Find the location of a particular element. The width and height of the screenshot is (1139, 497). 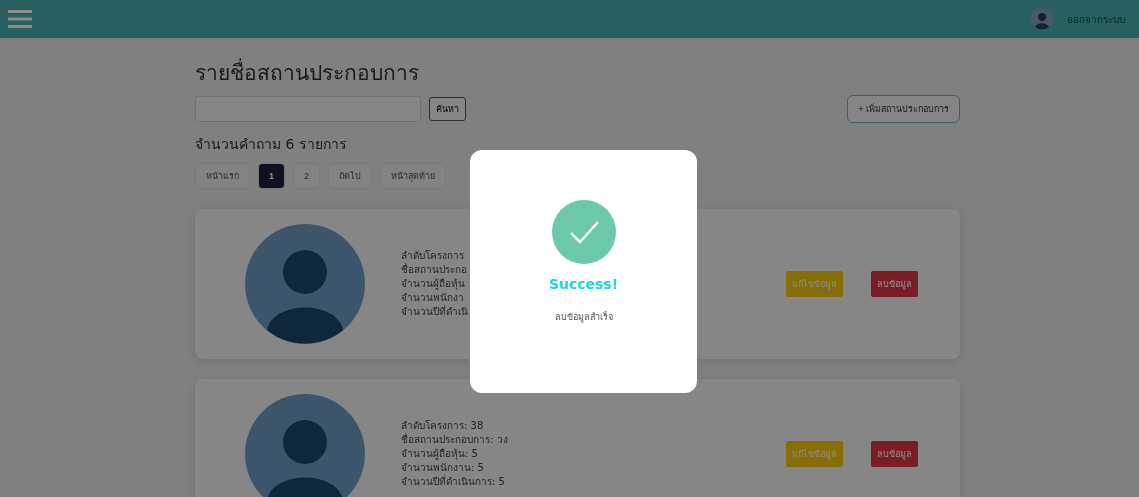

business-detail: ลำดับโครงการ is located at coordinates (432, 255).